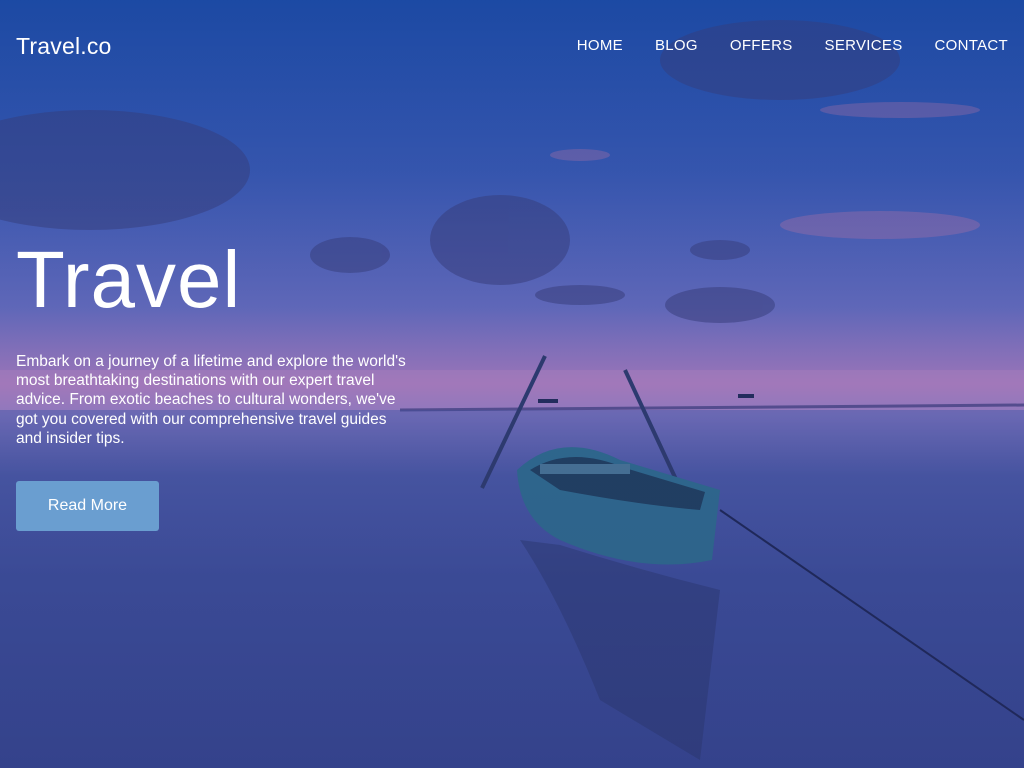 This screenshot has height=768, width=1024. I want to click on nav-link-services: SERVICES, so click(864, 45).